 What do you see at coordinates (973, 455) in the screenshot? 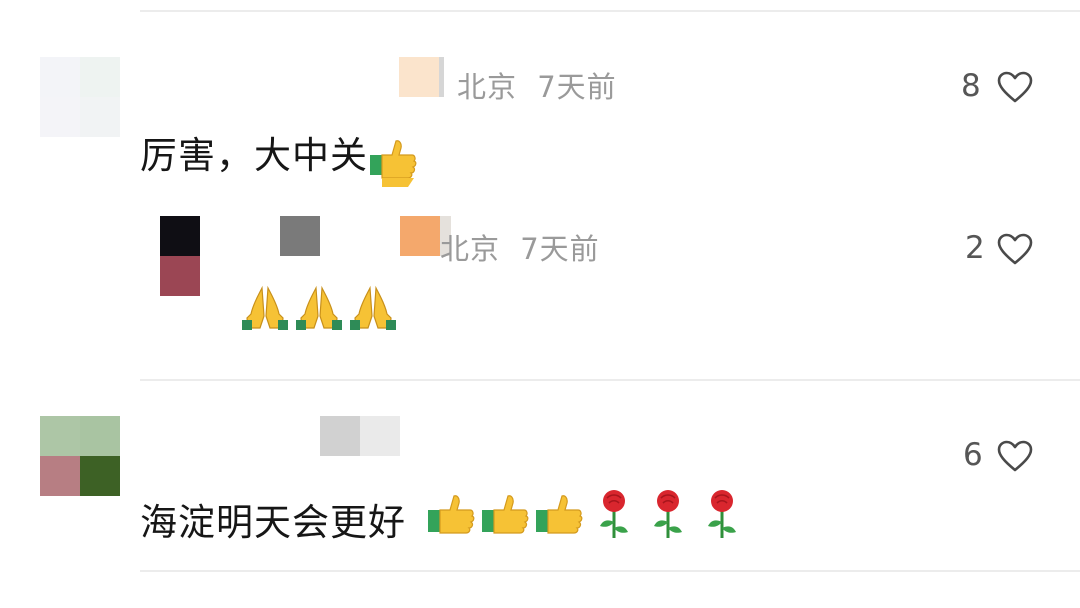
I see `like-count: 6` at bounding box center [973, 455].